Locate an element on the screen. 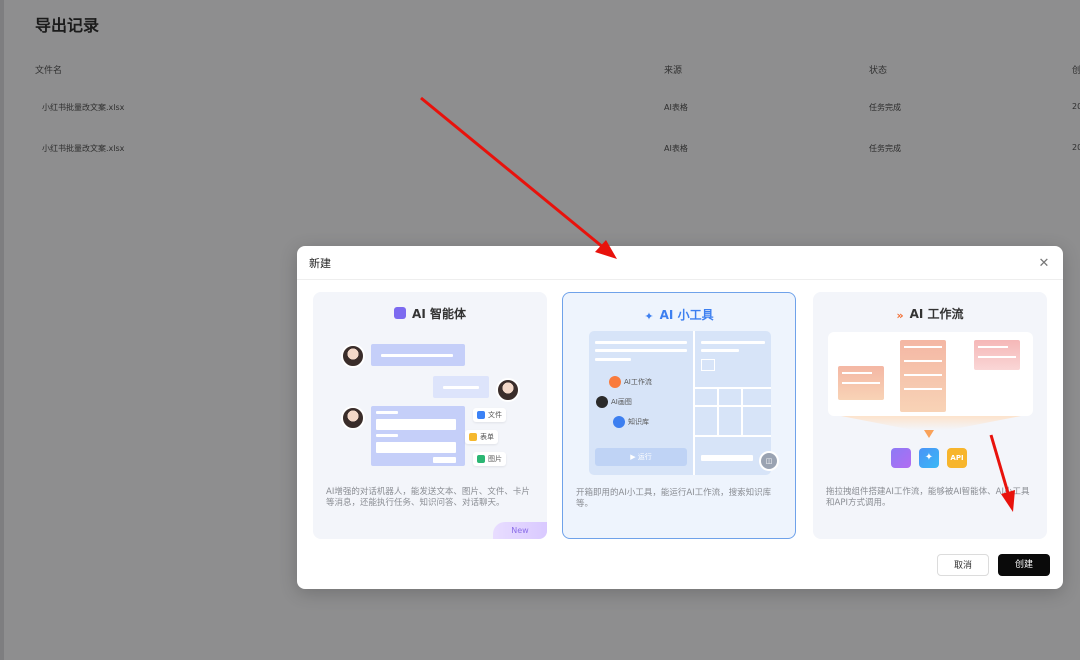 The image size is (1080, 660). form-chip: 表单 is located at coordinates (481, 437).